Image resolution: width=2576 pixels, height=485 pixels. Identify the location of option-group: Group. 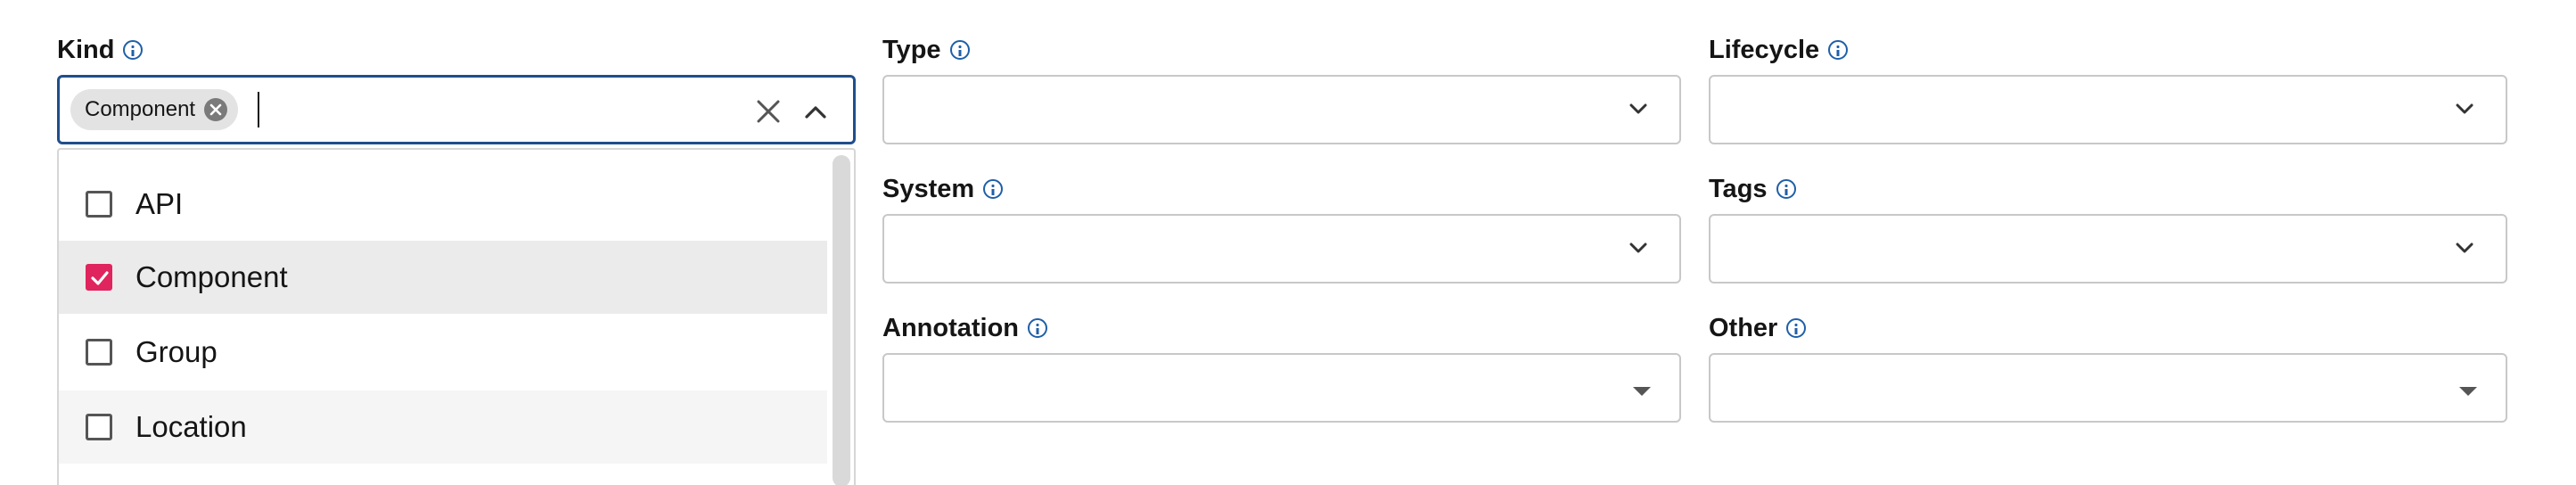
(443, 353).